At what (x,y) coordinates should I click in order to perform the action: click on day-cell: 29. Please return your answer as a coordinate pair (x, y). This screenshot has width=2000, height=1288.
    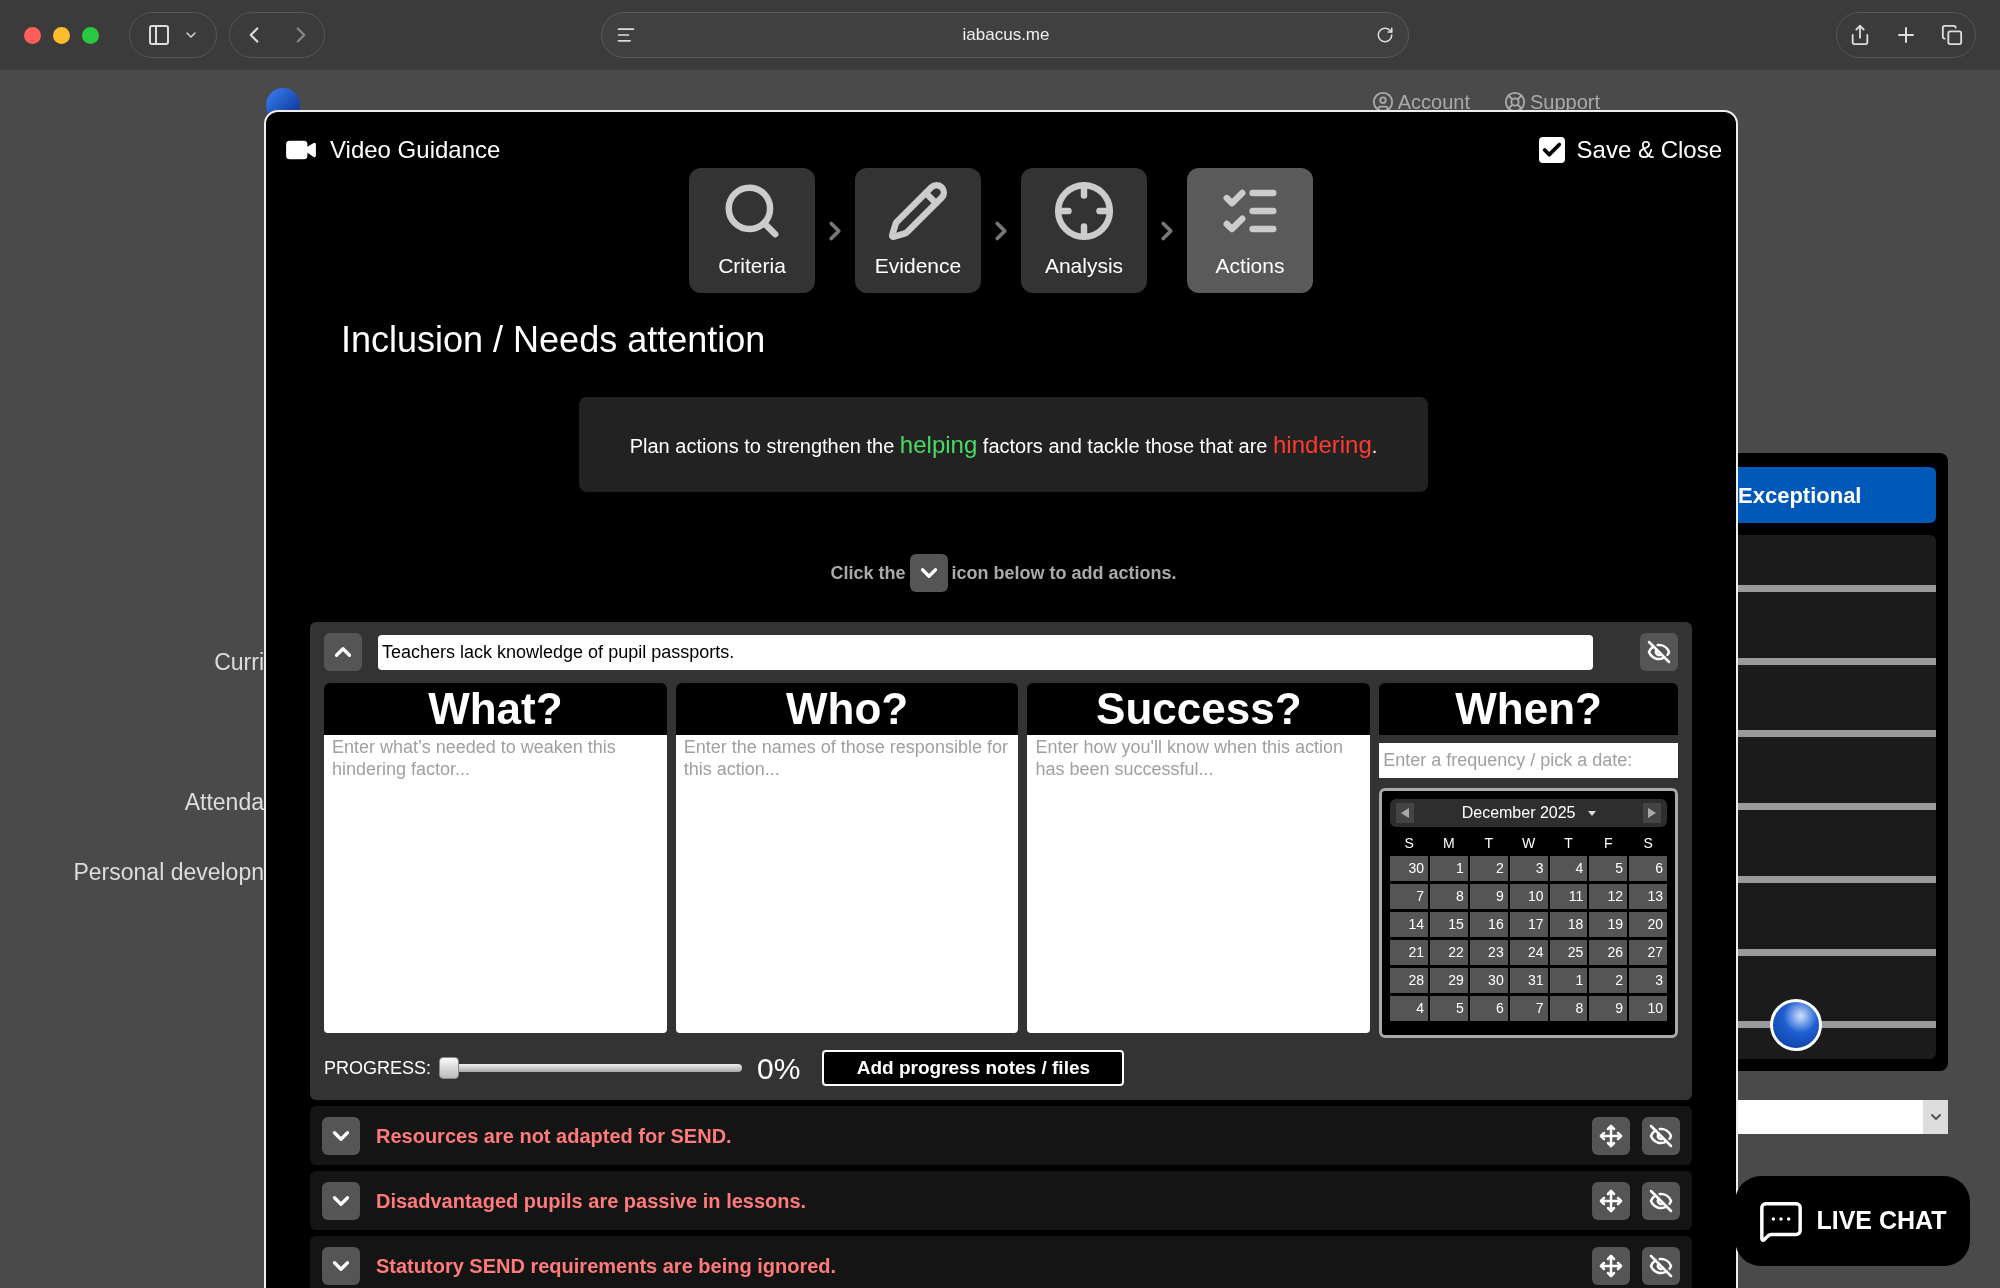
    Looking at the image, I should click on (1449, 980).